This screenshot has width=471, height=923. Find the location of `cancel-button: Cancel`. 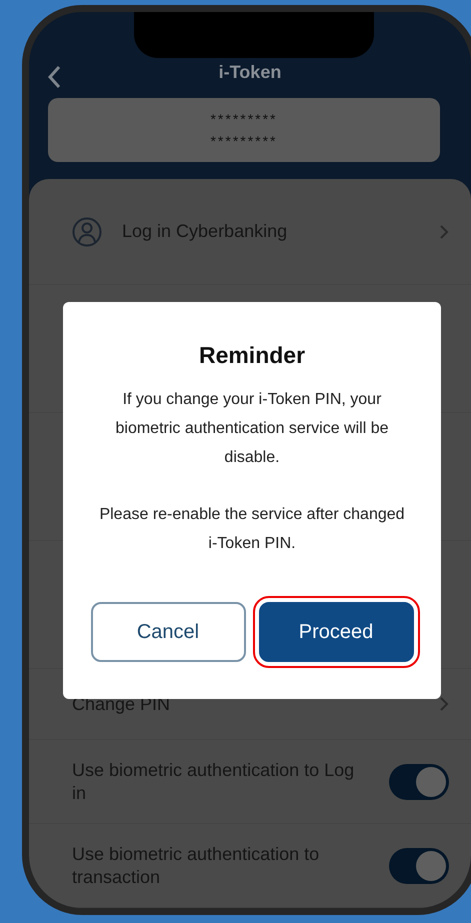

cancel-button: Cancel is located at coordinates (168, 632).